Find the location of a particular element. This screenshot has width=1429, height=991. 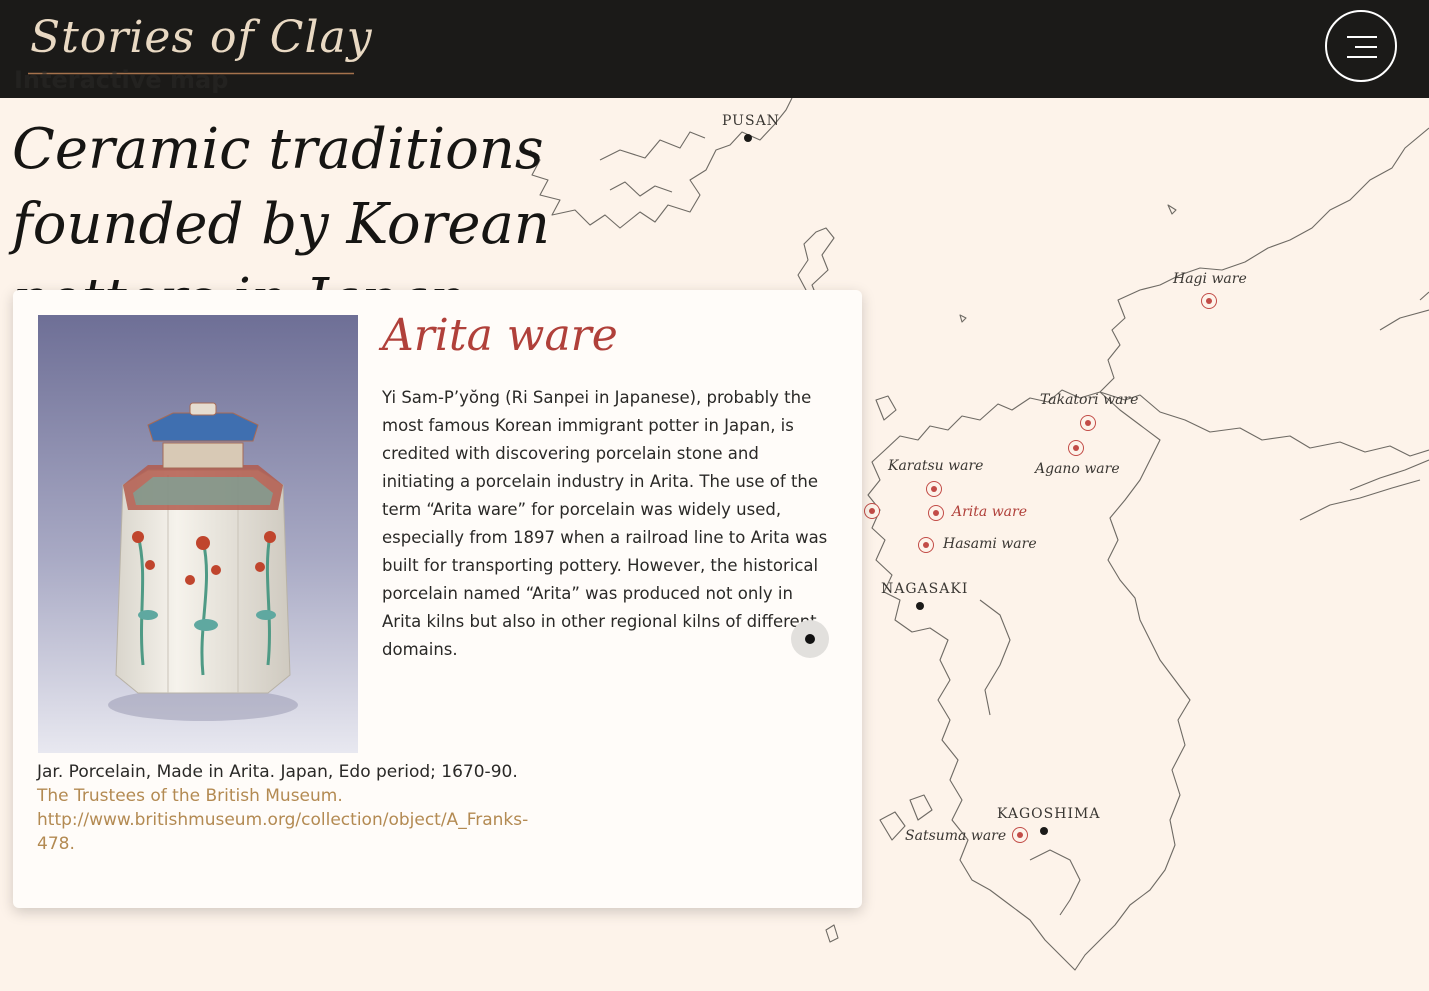

ware-label-satsuma: Satsuma ware is located at coordinates (955, 836).